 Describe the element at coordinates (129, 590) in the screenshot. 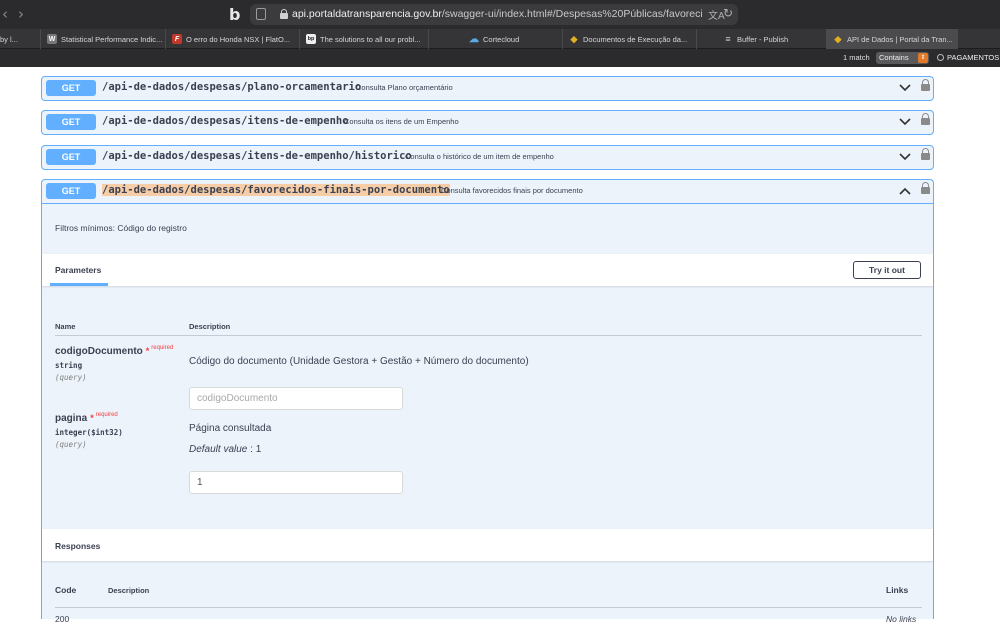

I see `resp-col-description: Description` at that location.